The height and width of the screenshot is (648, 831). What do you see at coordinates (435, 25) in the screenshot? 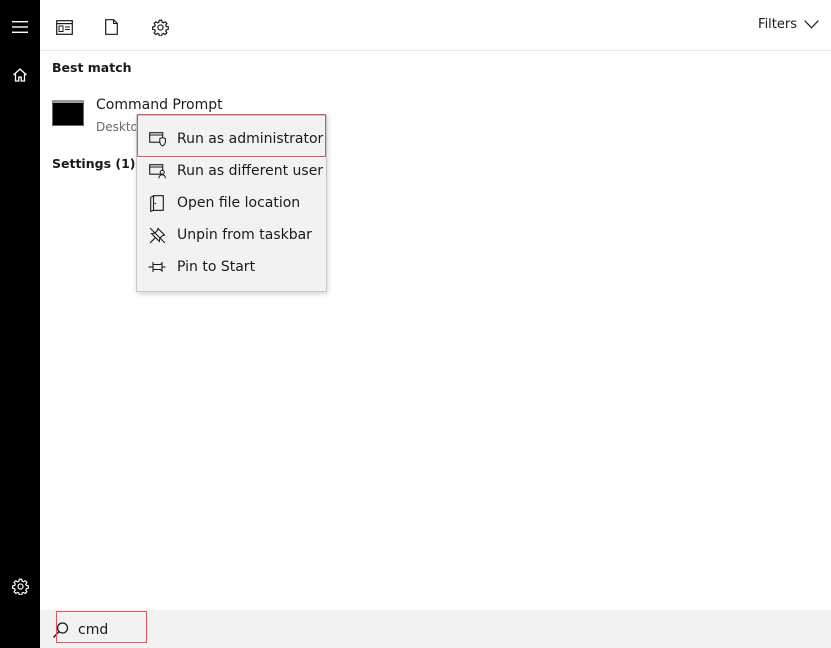
I see `search-toolbar: Filters` at bounding box center [435, 25].